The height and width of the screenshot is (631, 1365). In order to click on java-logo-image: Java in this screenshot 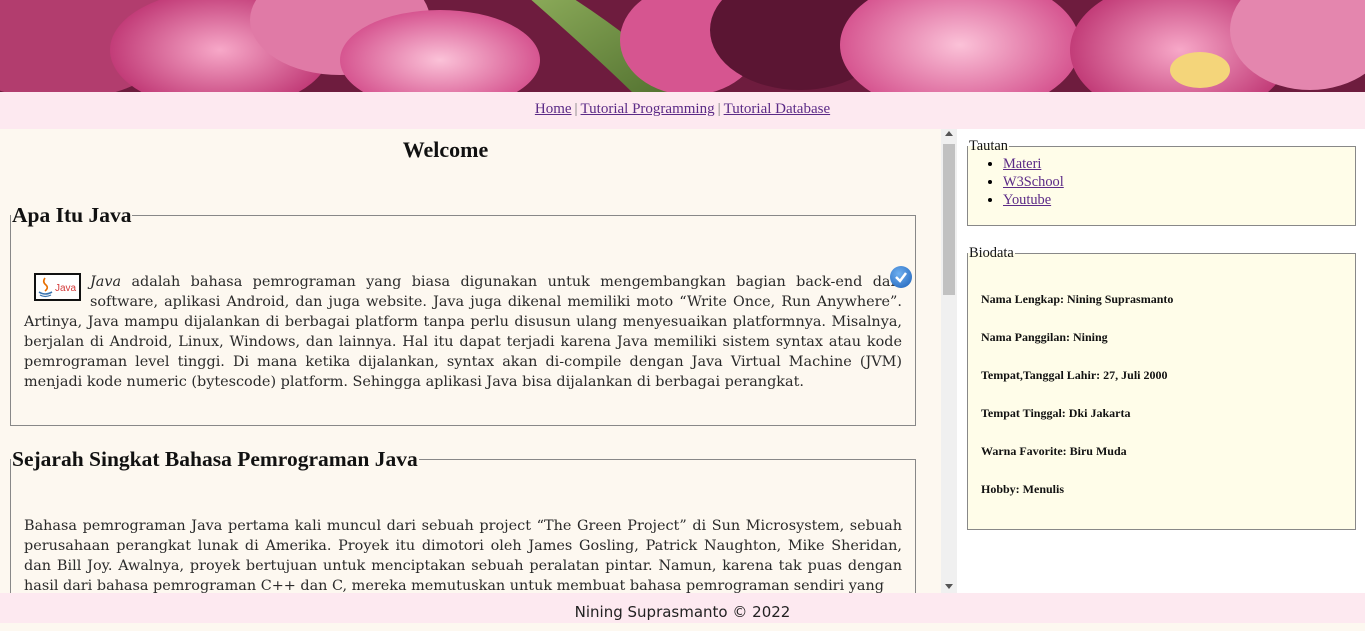, I will do `click(57, 287)`.